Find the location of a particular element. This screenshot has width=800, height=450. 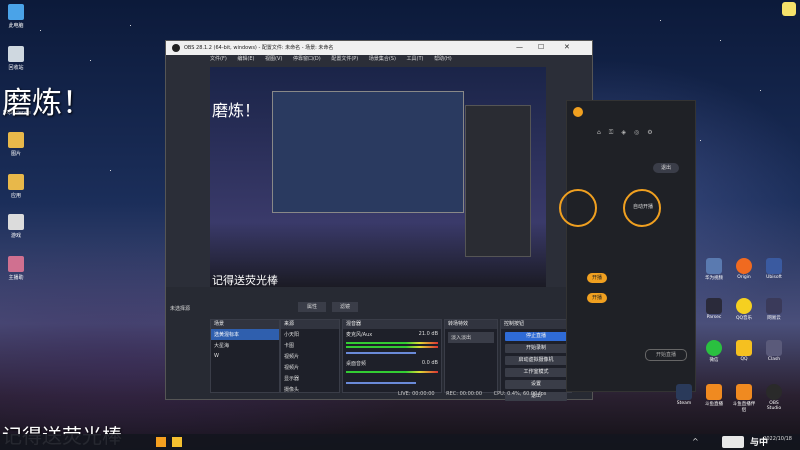

desktop-icon-pictures: 图片 is located at coordinates (16, 144).